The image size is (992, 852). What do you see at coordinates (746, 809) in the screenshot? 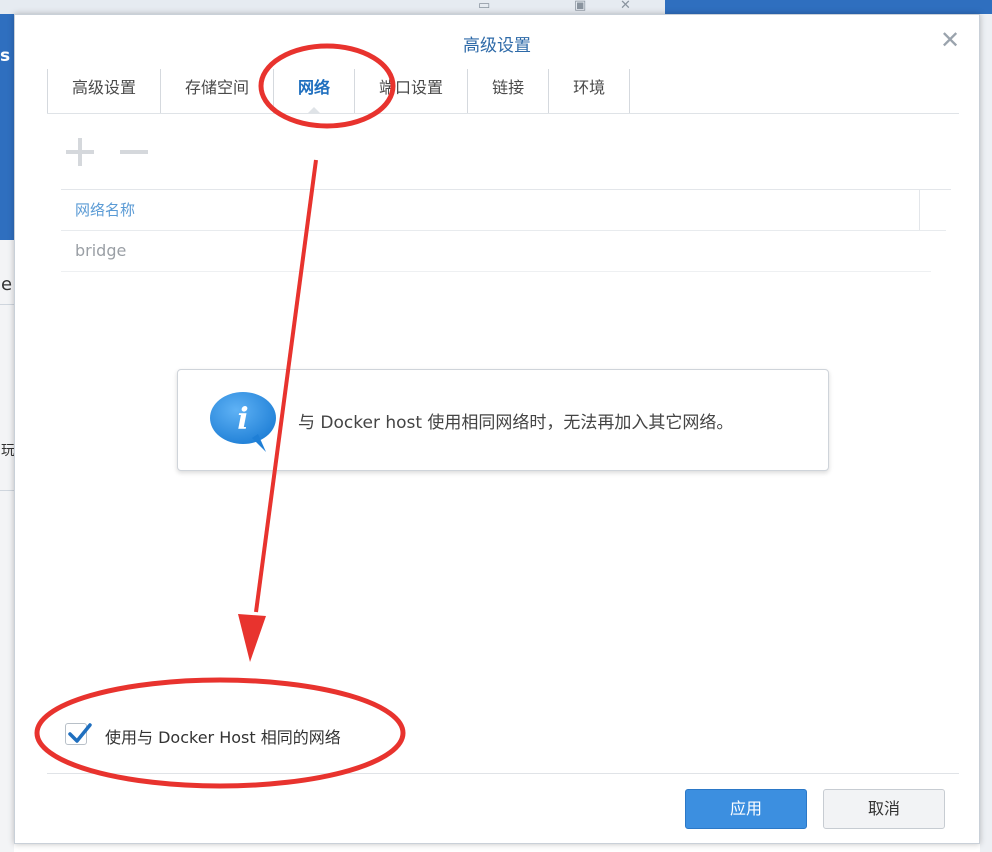
I see `apply-button: 应用` at bounding box center [746, 809].